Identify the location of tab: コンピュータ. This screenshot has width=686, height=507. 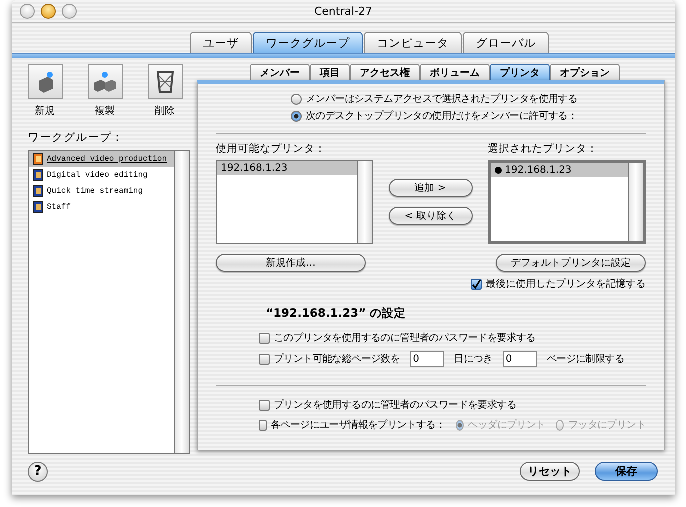
(413, 42).